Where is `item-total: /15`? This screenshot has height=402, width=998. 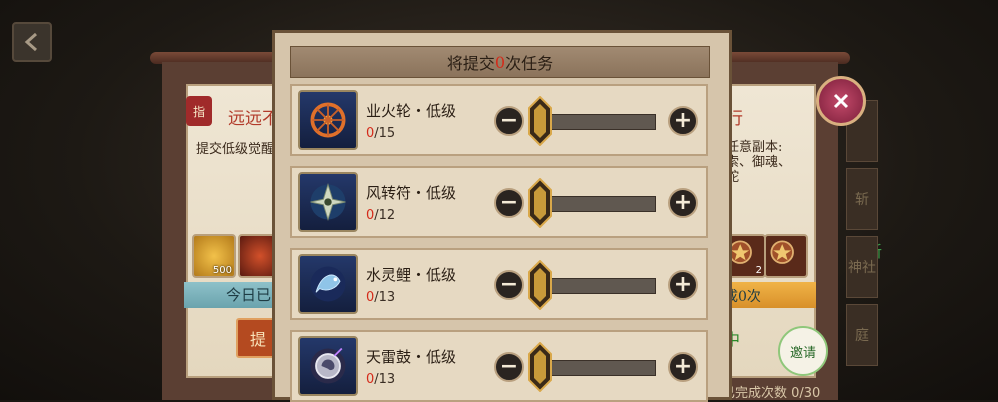
item-total: /15 is located at coordinates (385, 133).